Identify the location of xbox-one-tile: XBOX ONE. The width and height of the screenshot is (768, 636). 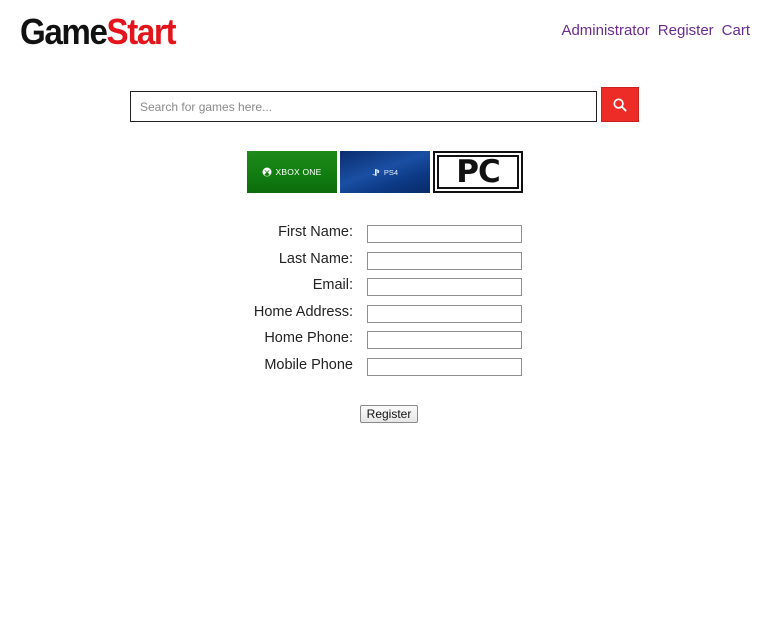
(292, 172).